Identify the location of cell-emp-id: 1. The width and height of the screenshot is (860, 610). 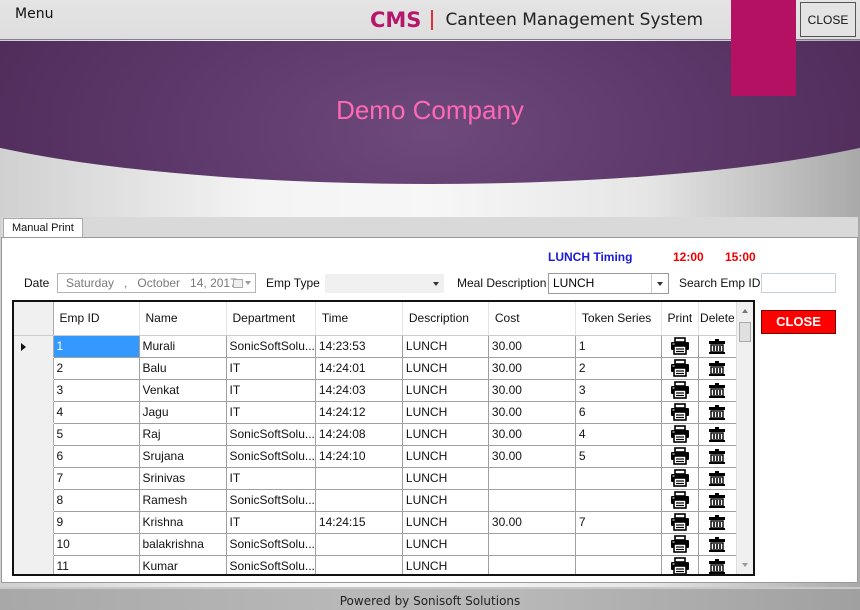
(96, 346).